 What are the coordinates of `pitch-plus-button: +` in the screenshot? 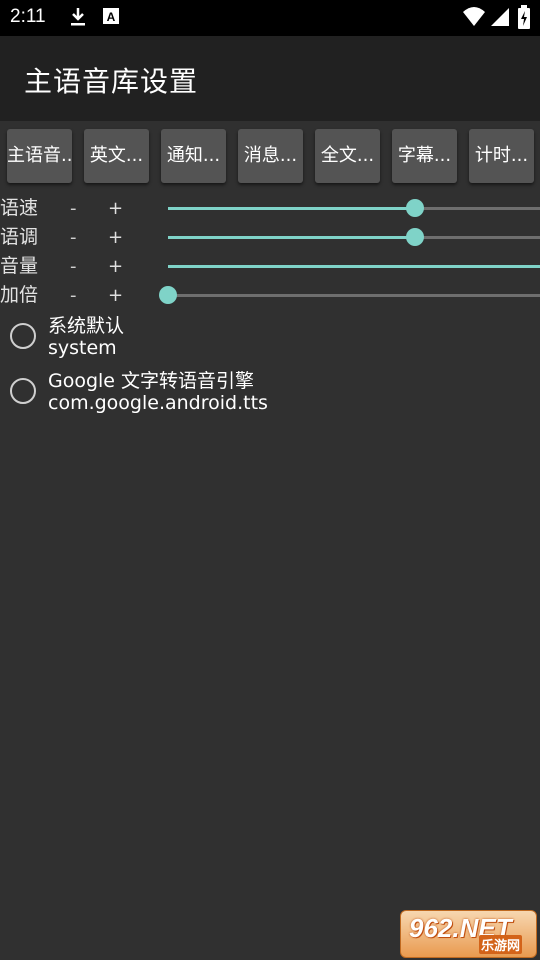 It's located at (115, 237).